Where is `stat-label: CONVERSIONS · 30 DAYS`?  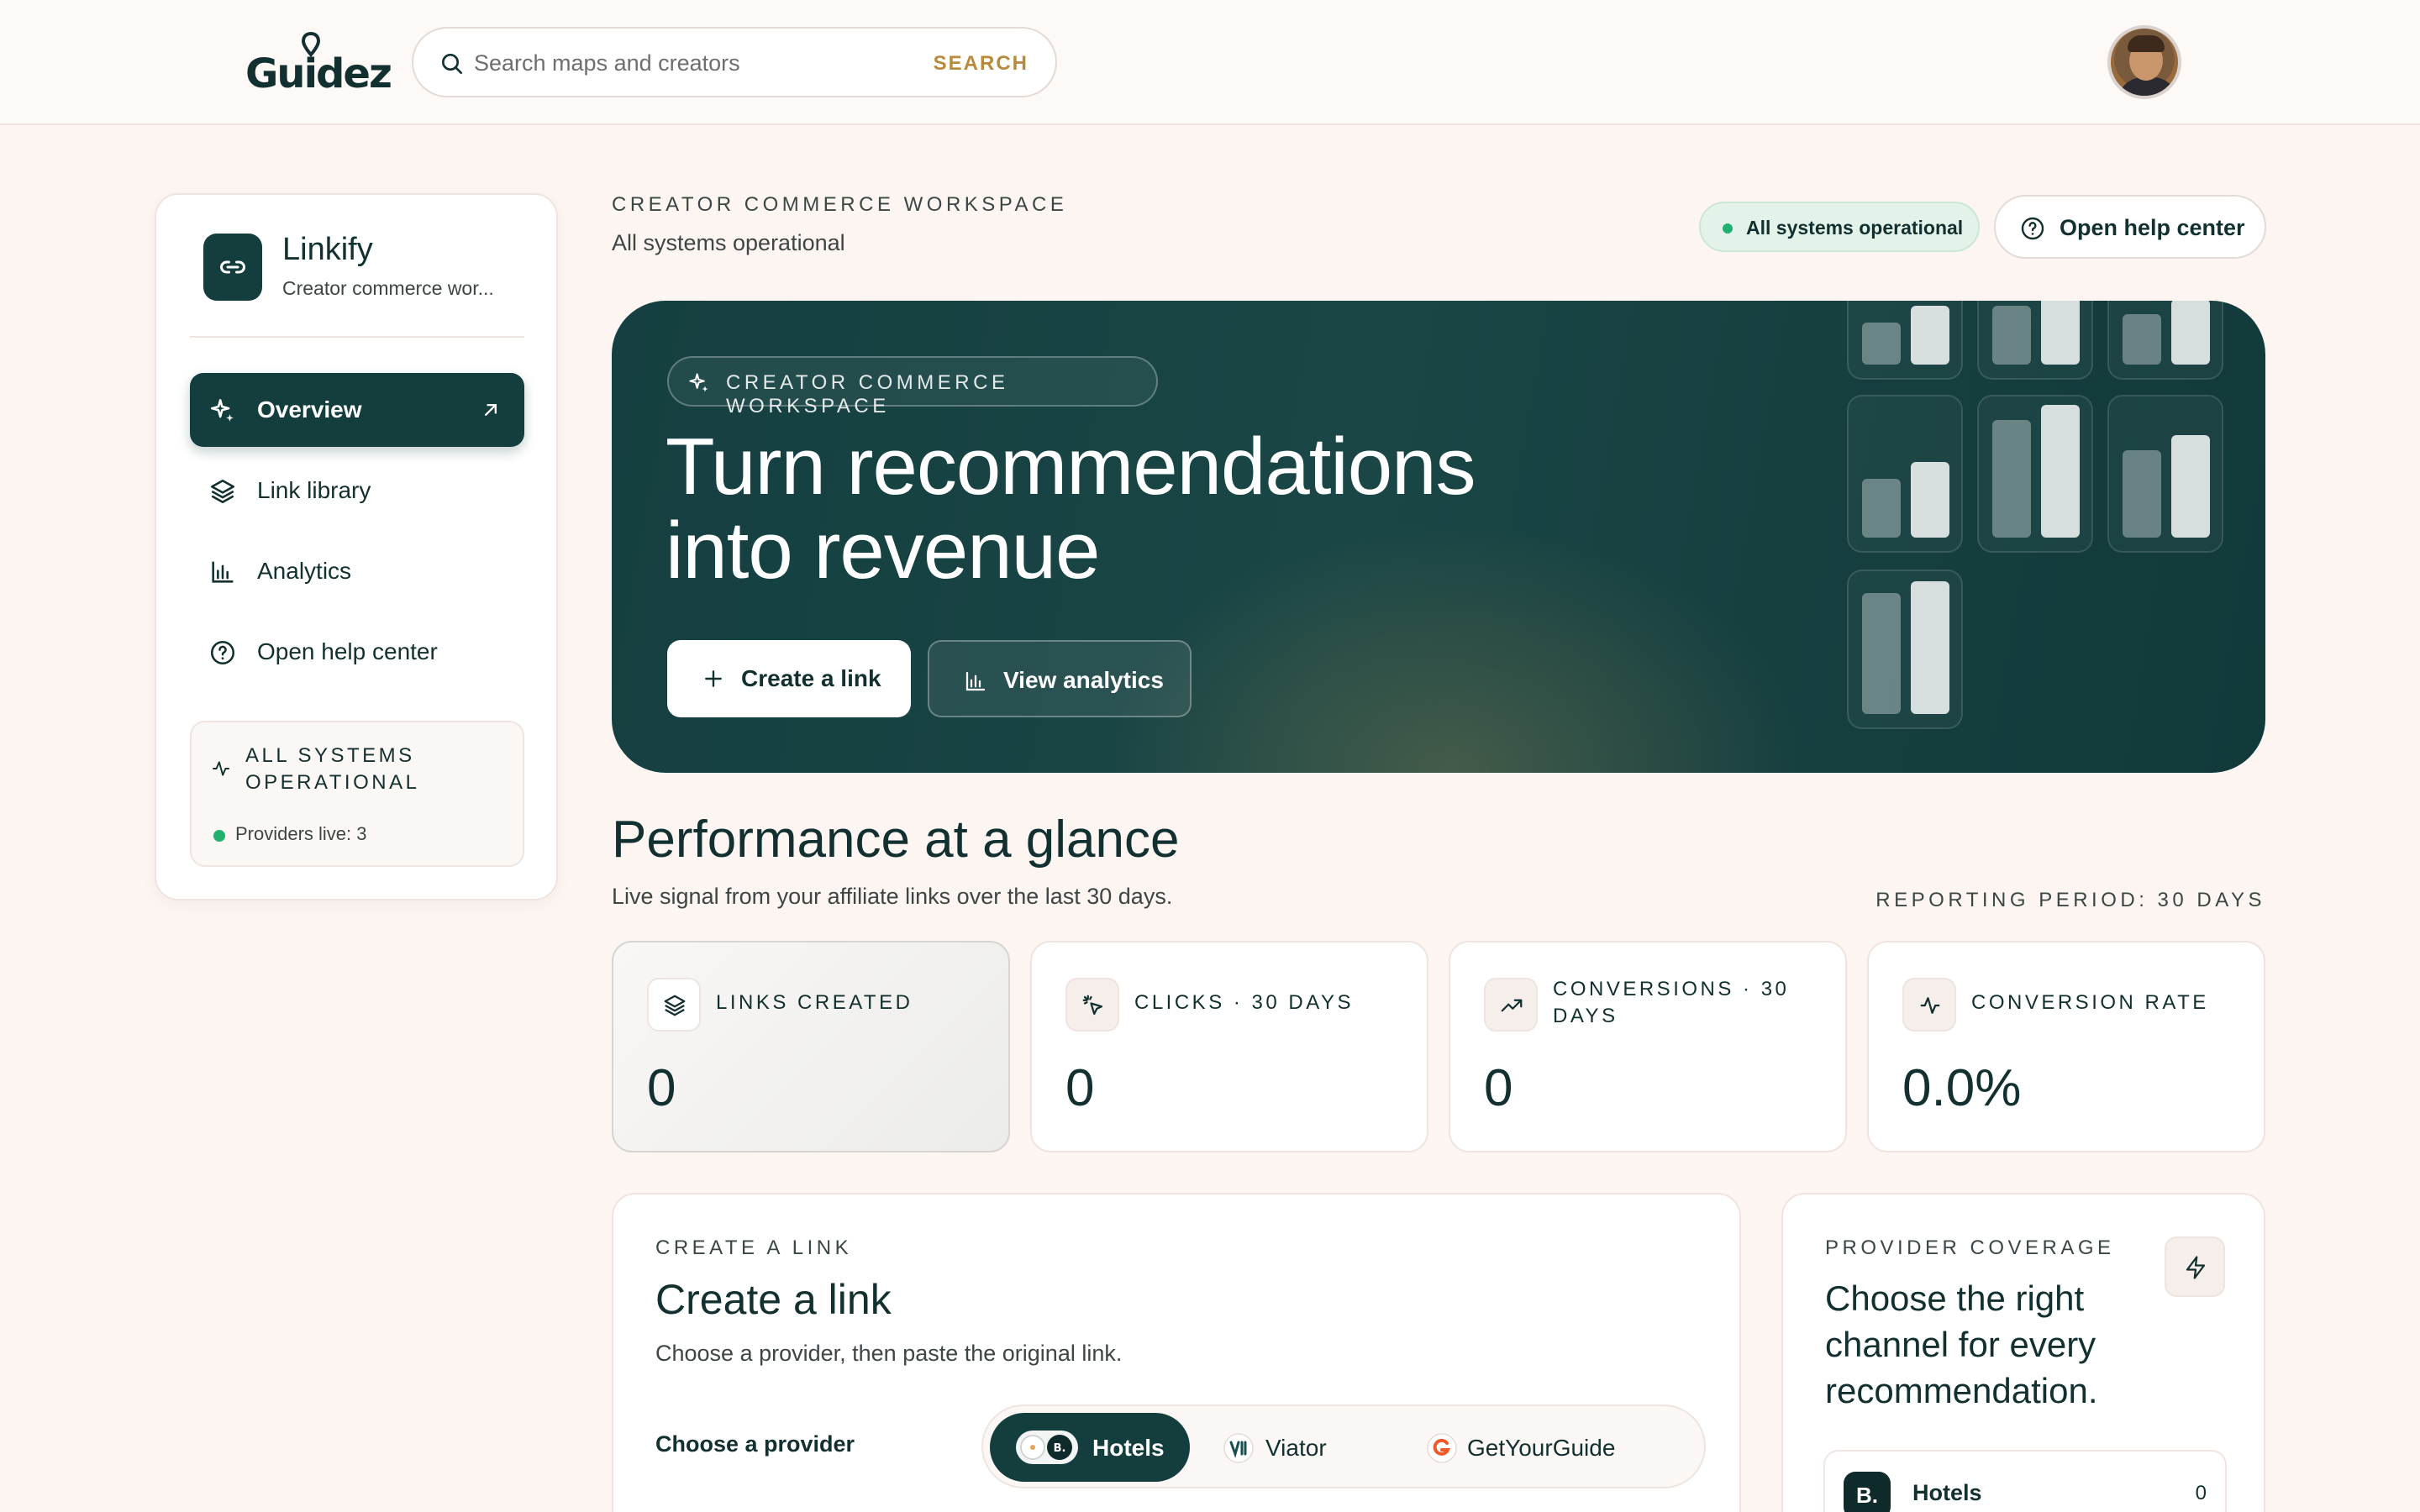 stat-label: CONVERSIONS · 30 DAYS is located at coordinates (1671, 1002).